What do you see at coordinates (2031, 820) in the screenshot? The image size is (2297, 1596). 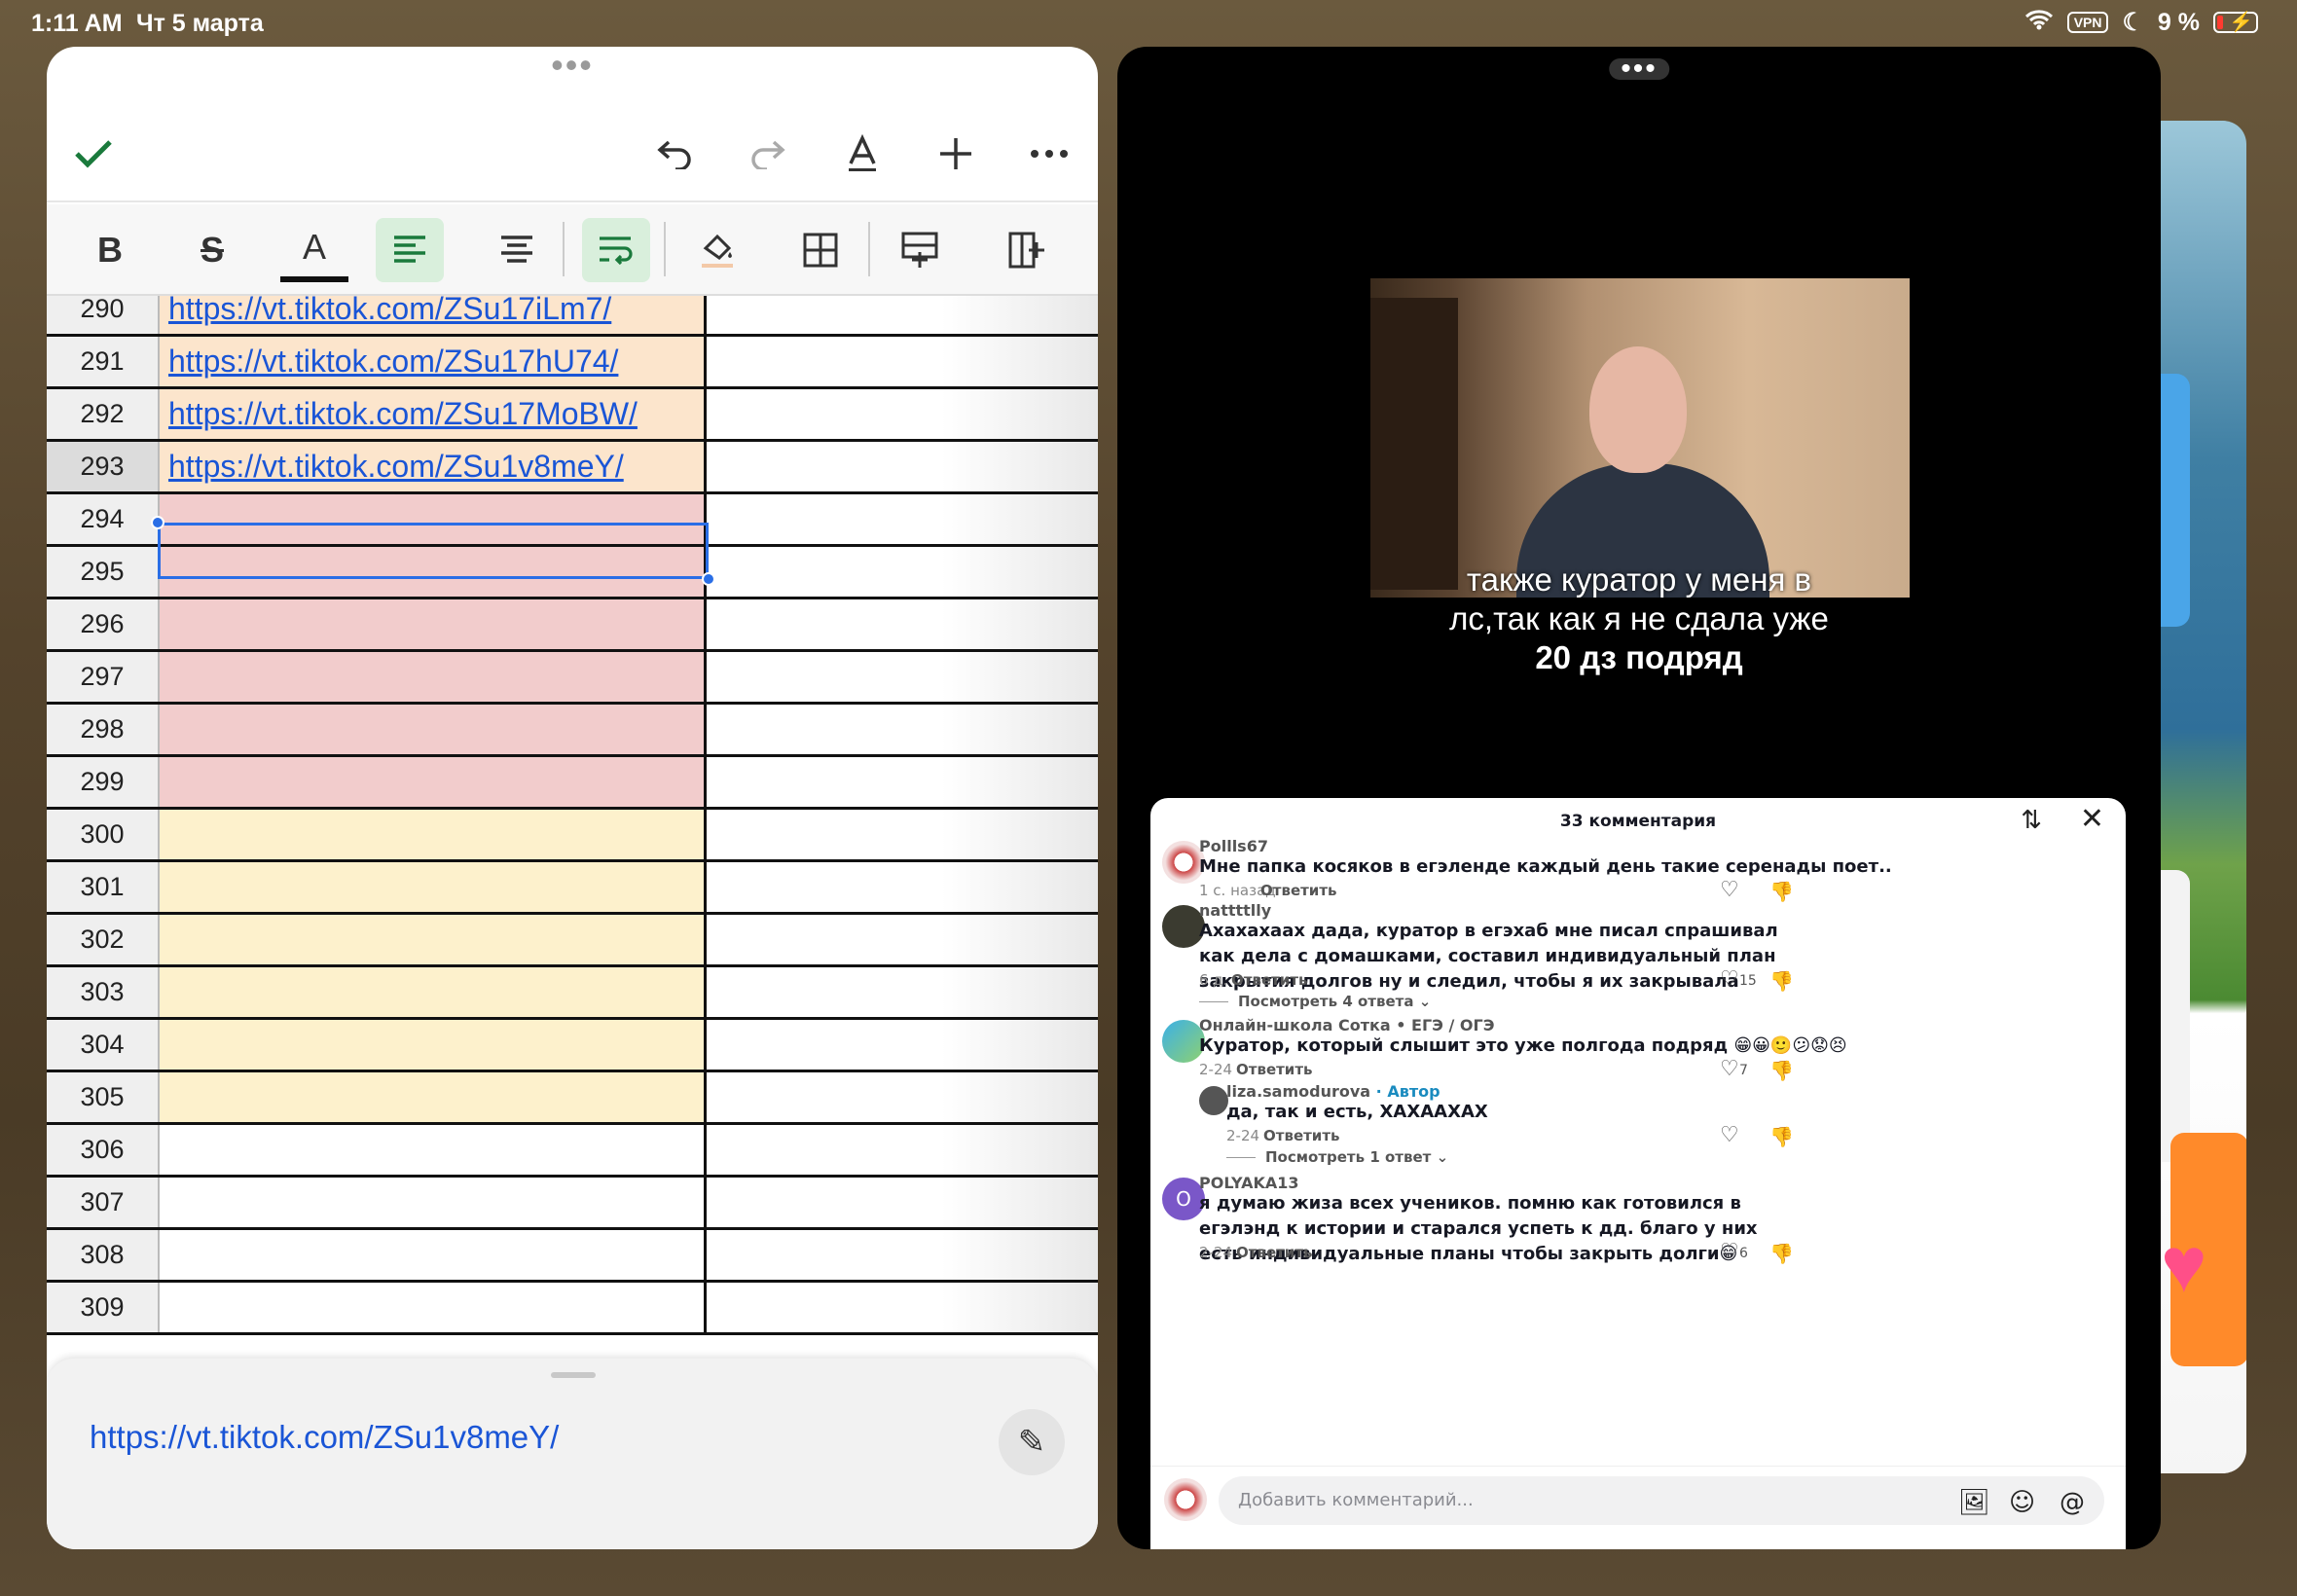 I see `sort-icon: ⇅` at bounding box center [2031, 820].